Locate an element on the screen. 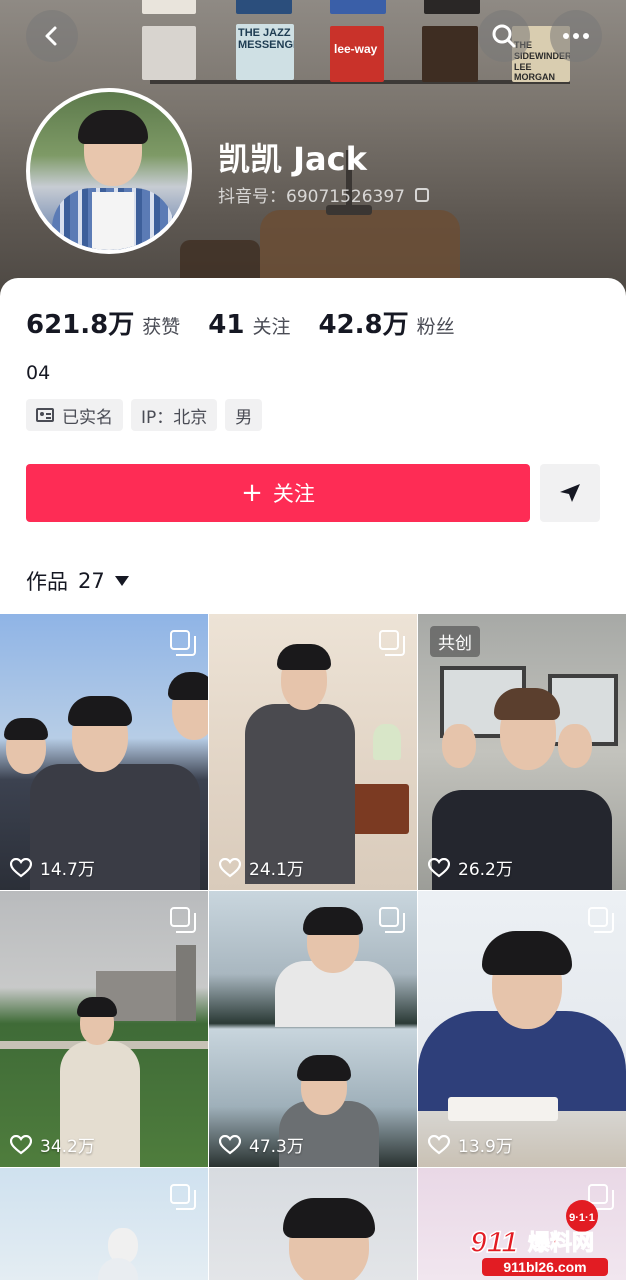 The height and width of the screenshot is (1280, 626). album-lee-way: lee-way is located at coordinates (357, 54).